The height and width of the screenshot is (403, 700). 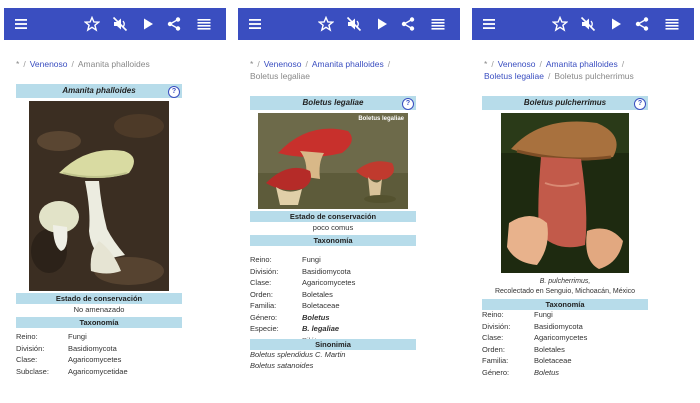 What do you see at coordinates (99, 309) in the screenshot?
I see `conservation-value: No amenazado` at bounding box center [99, 309].